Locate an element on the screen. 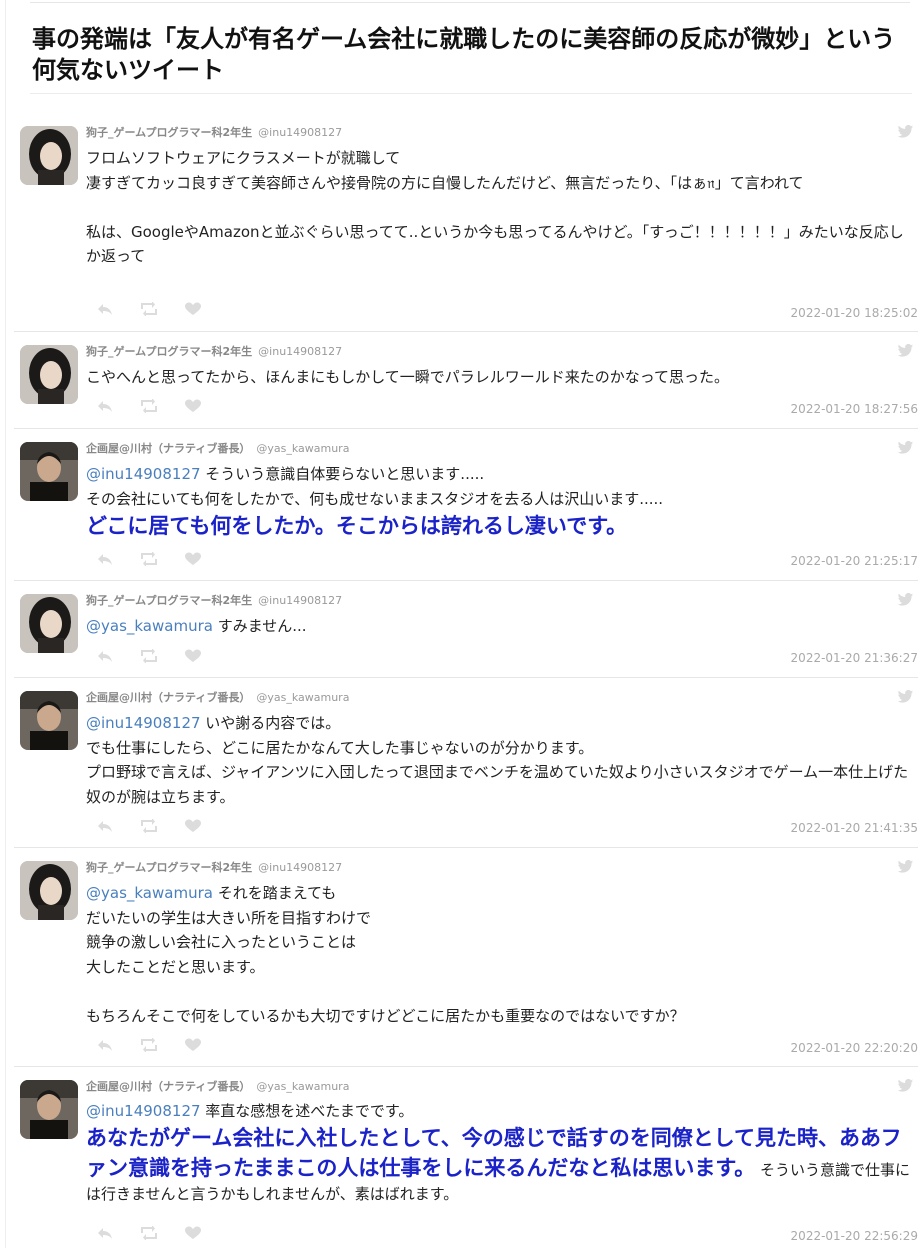 The height and width of the screenshot is (1248, 923). tweet-timestamp: 2022-01-20 21:25:17 is located at coordinates (854, 561).